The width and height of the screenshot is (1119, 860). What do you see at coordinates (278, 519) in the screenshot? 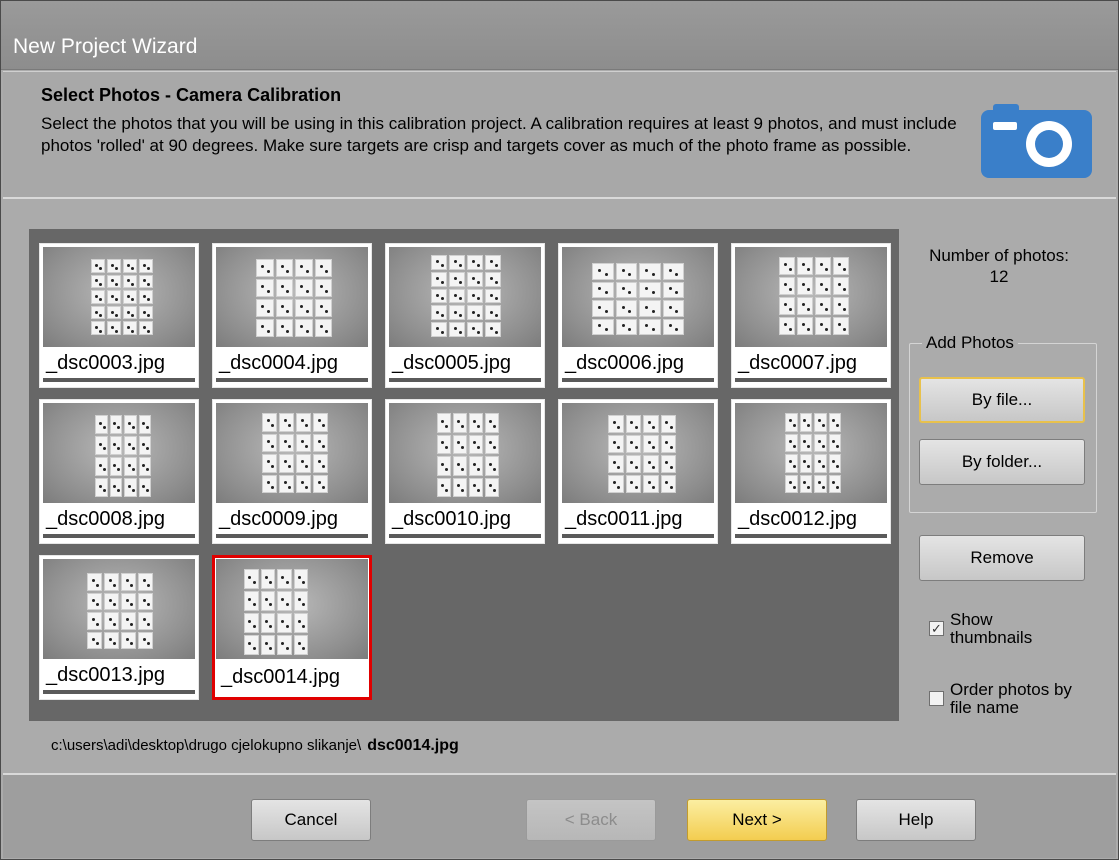
I see `photo-filename: _dsc0009.jpg` at bounding box center [278, 519].